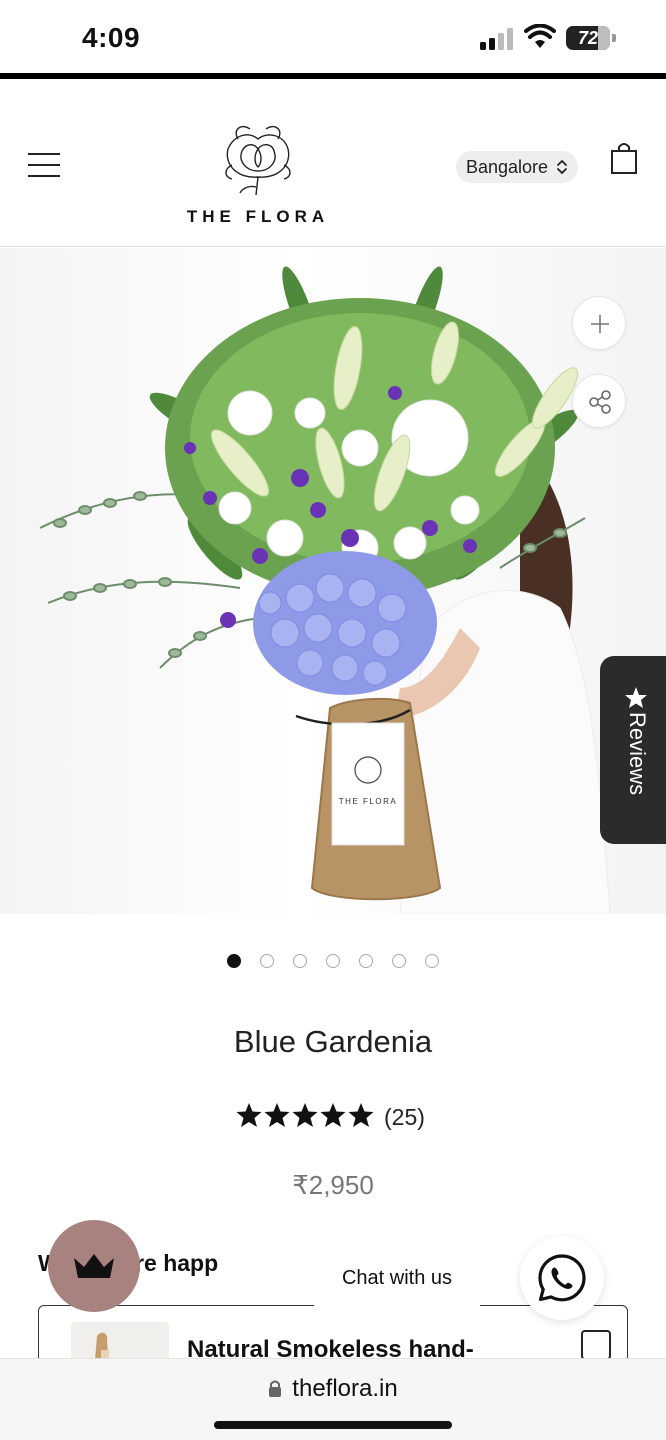 The height and width of the screenshot is (1440, 666). I want to click on url-display: theflora.in, so click(333, 1389).